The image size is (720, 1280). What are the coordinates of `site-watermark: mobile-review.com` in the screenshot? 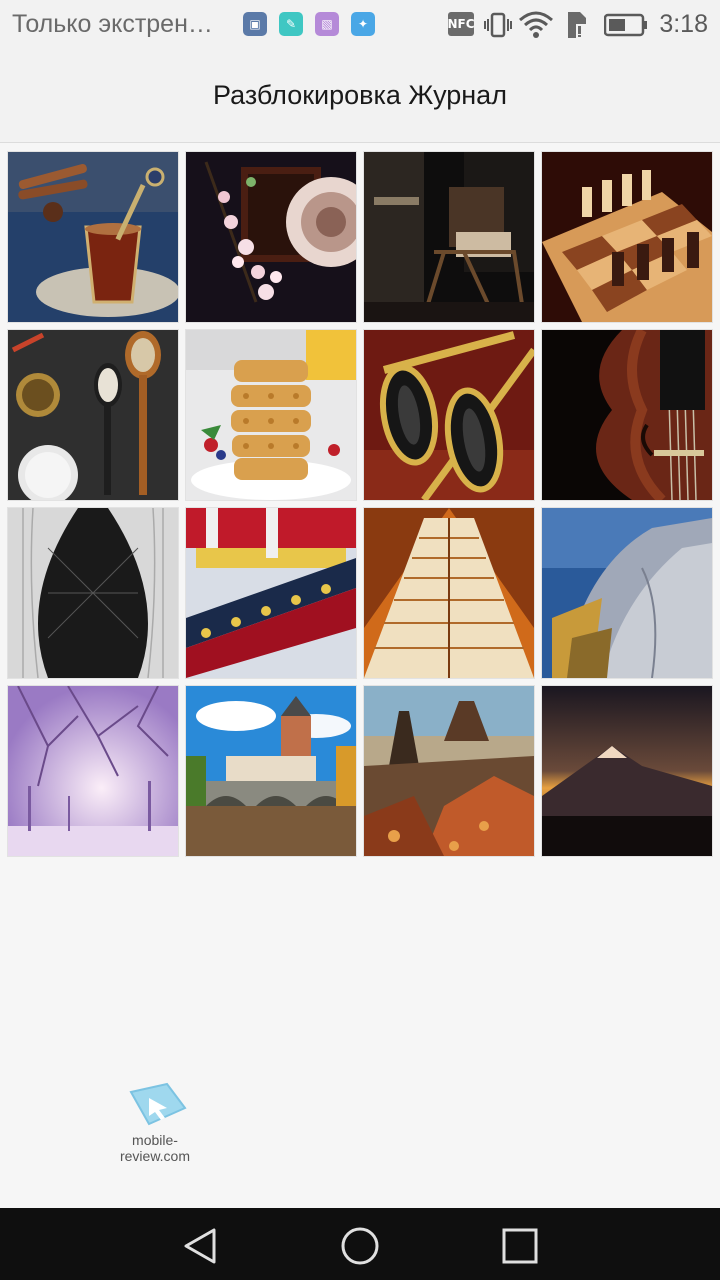 It's located at (155, 1123).